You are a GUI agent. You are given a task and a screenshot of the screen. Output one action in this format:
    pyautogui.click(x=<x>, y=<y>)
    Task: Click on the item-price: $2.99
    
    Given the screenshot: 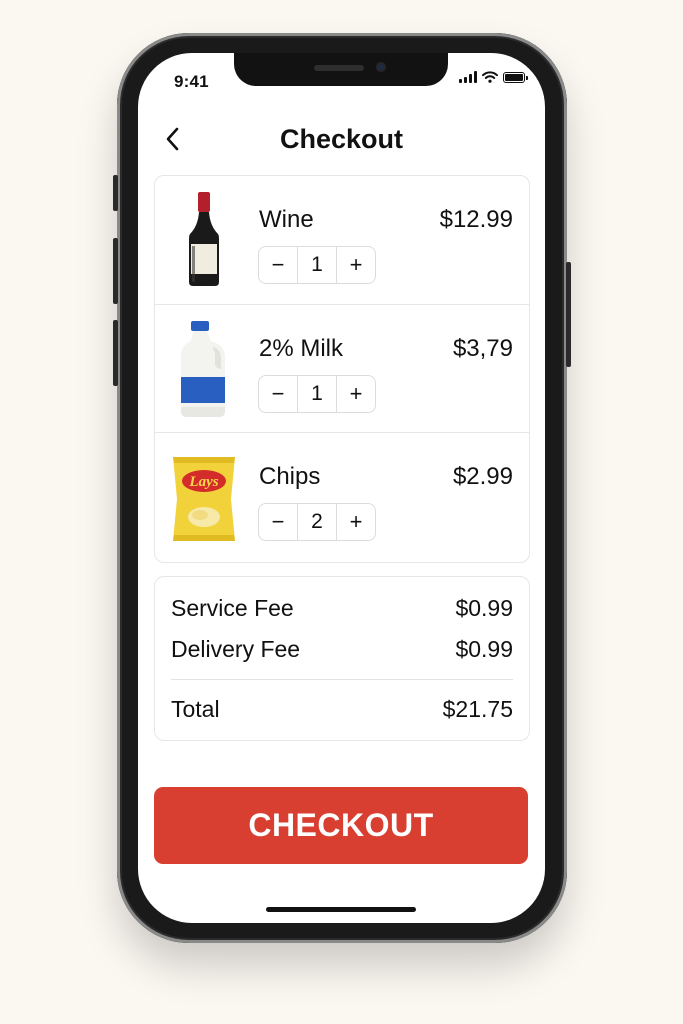 What is the action you would take?
    pyautogui.click(x=482, y=476)
    